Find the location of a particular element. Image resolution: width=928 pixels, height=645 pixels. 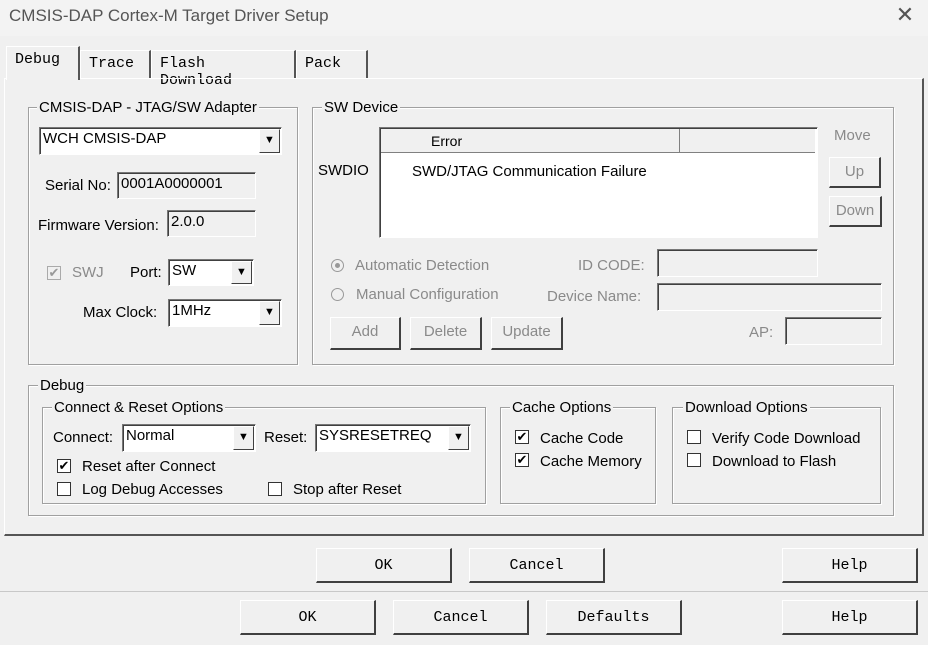

adapter-select: WCH CMSIS-DAP ▼ is located at coordinates (160, 141).